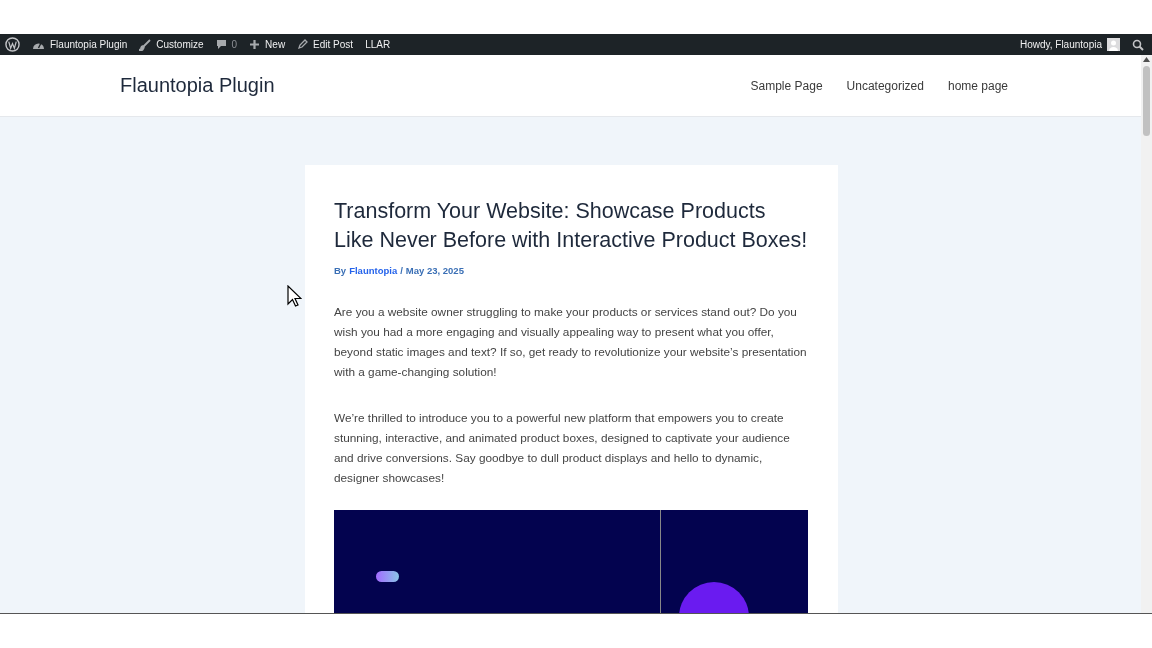 The height and width of the screenshot is (648, 1152). I want to click on search-icon, so click(1138, 44).